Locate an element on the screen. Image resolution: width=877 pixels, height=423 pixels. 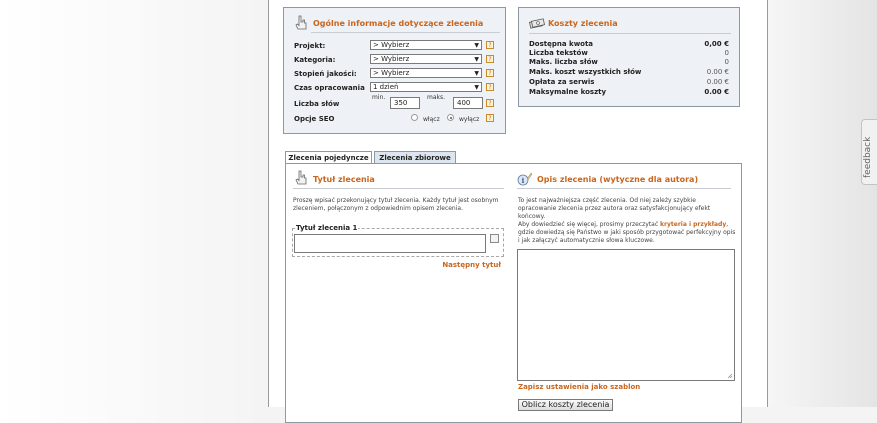
max-words-input: 400 is located at coordinates (468, 103).